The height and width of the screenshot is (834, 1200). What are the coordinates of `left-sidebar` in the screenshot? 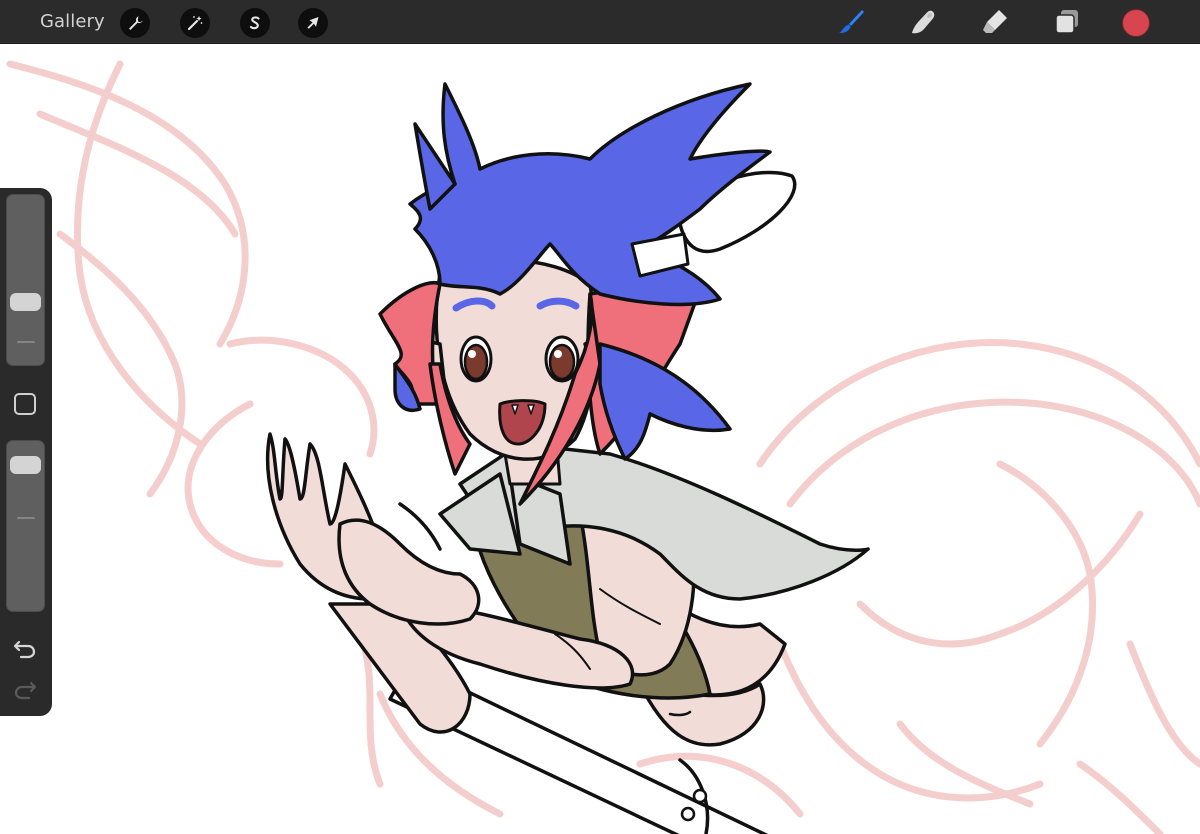 It's located at (26, 452).